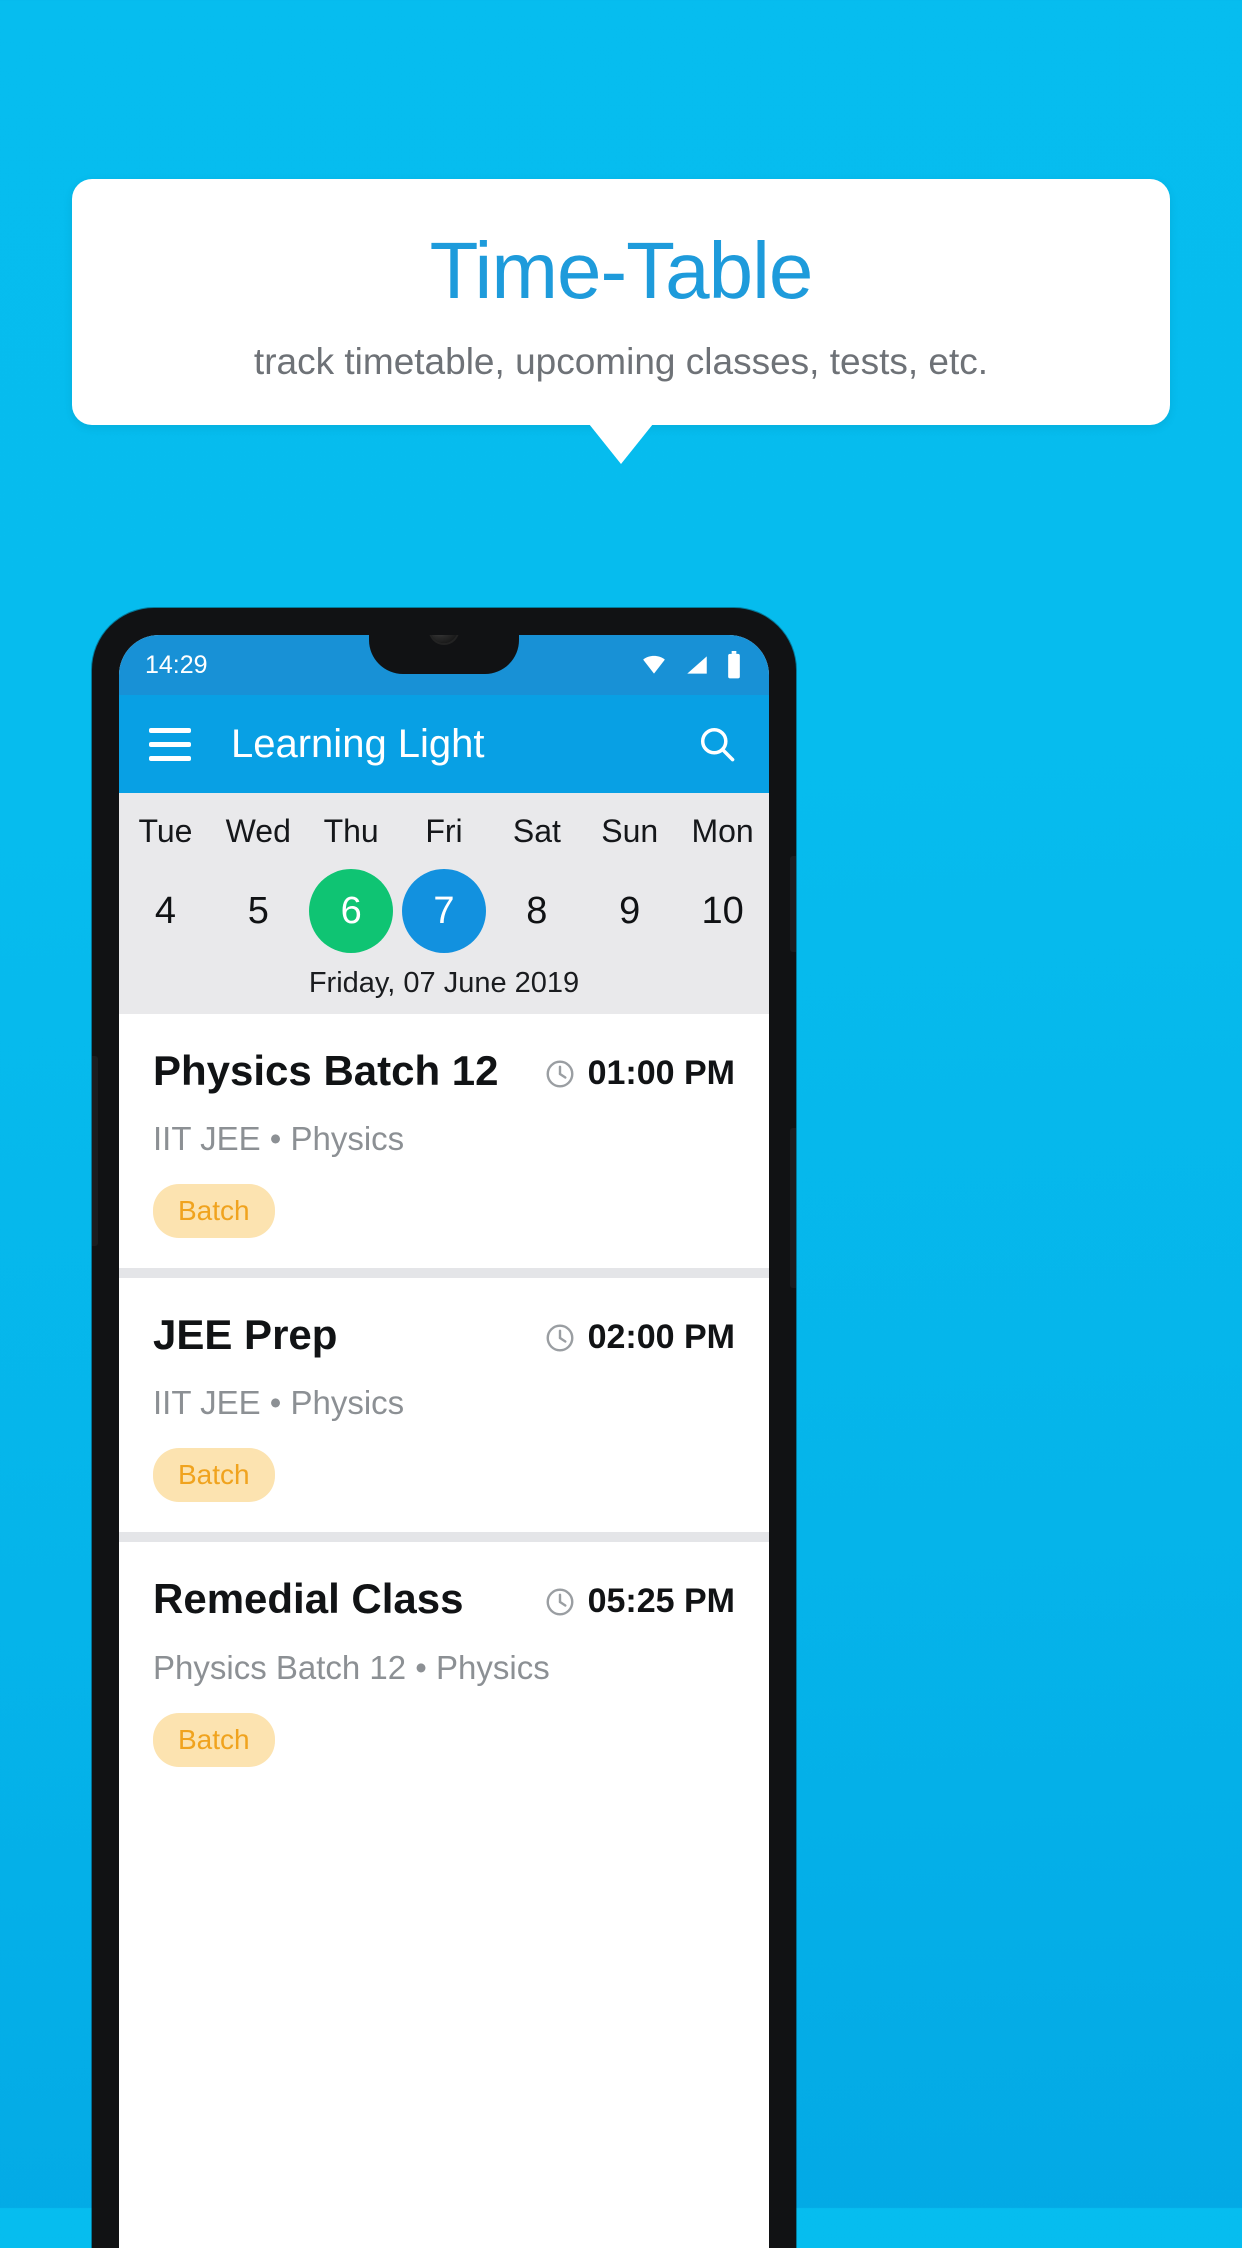  I want to click on day-name: Sun, so click(630, 831).